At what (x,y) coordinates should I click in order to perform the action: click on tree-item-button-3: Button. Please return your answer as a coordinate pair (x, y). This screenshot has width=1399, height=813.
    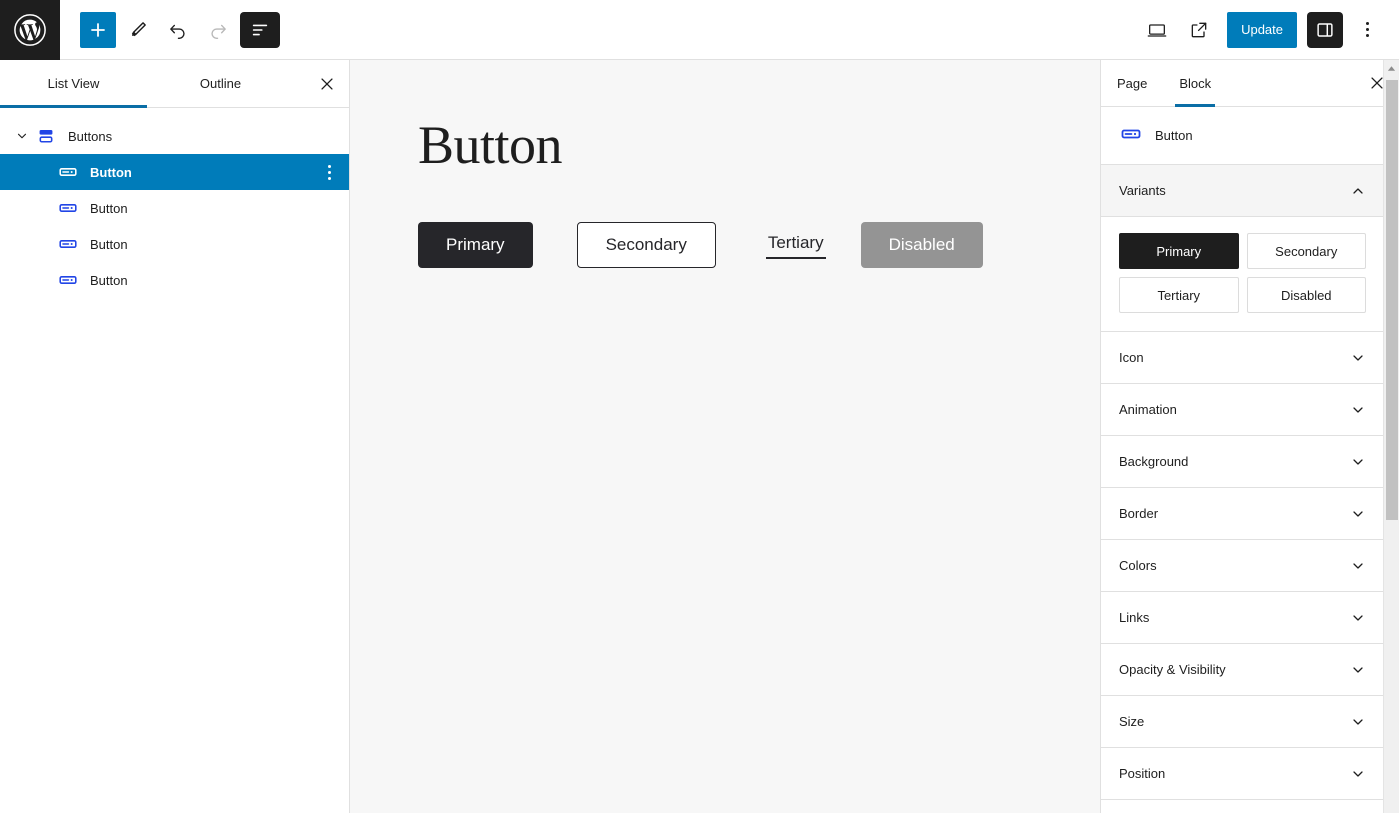
    Looking at the image, I should click on (174, 244).